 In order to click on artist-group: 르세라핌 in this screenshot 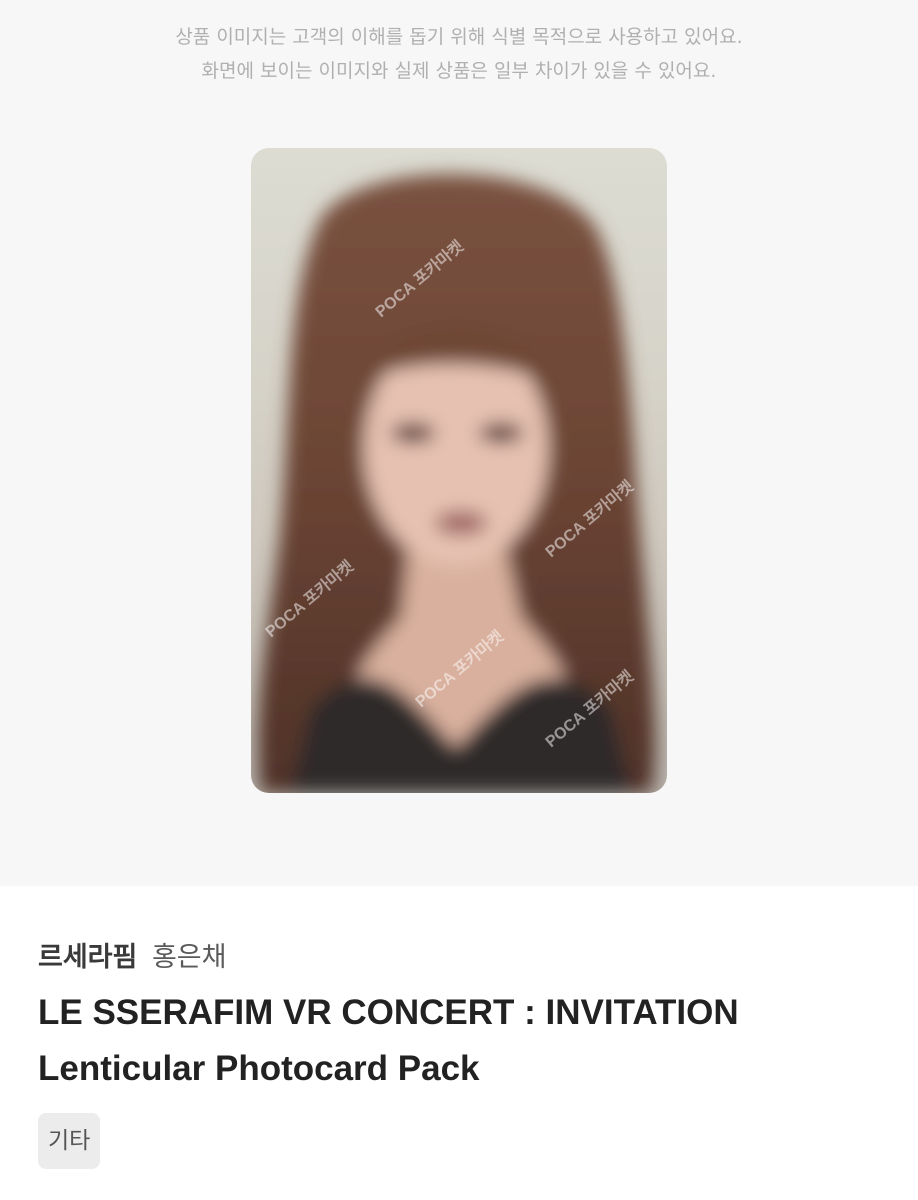, I will do `click(87, 957)`.